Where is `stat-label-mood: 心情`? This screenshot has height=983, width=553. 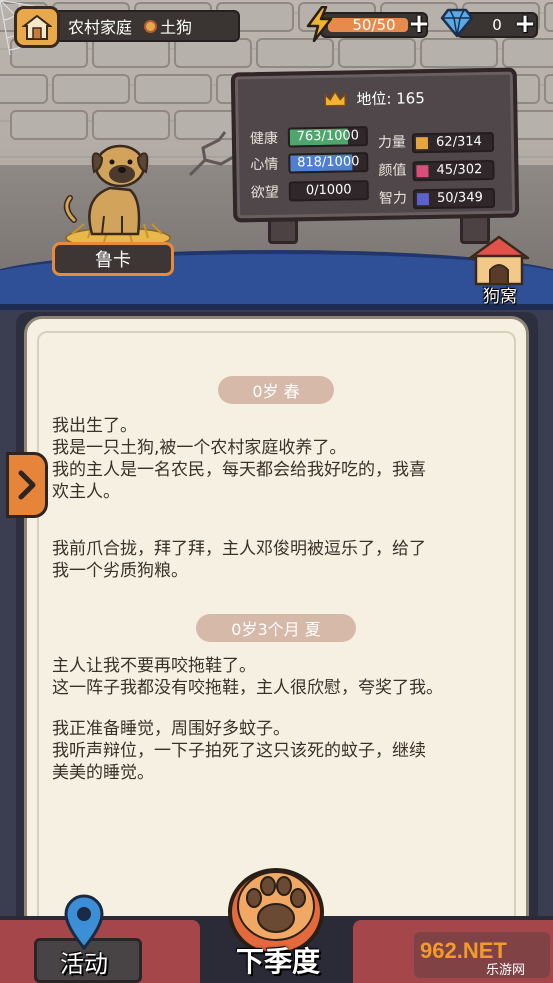 stat-label-mood: 心情 is located at coordinates (264, 165).